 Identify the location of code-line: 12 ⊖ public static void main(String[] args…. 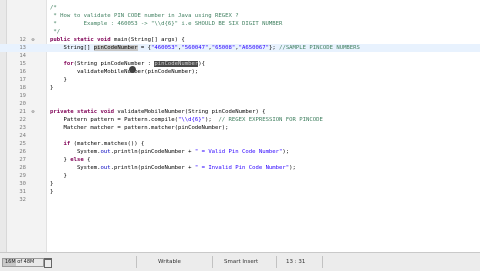
(240, 40).